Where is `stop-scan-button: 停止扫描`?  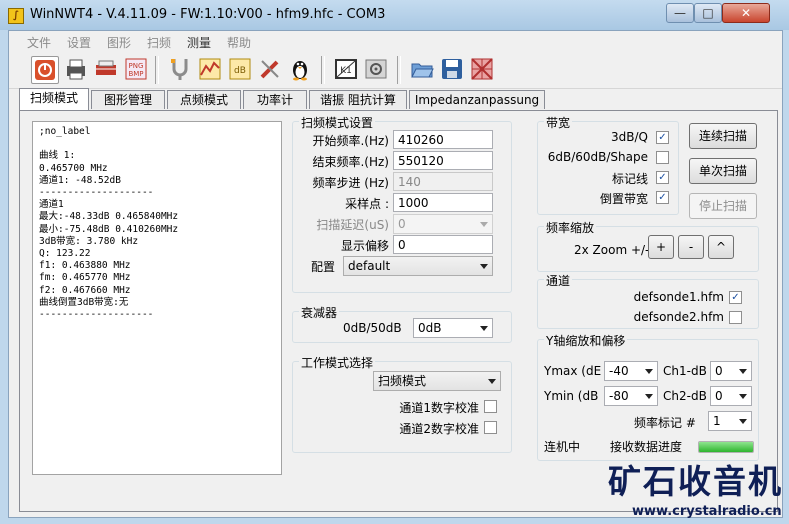
stop-scan-button: 停止扫描 is located at coordinates (723, 206).